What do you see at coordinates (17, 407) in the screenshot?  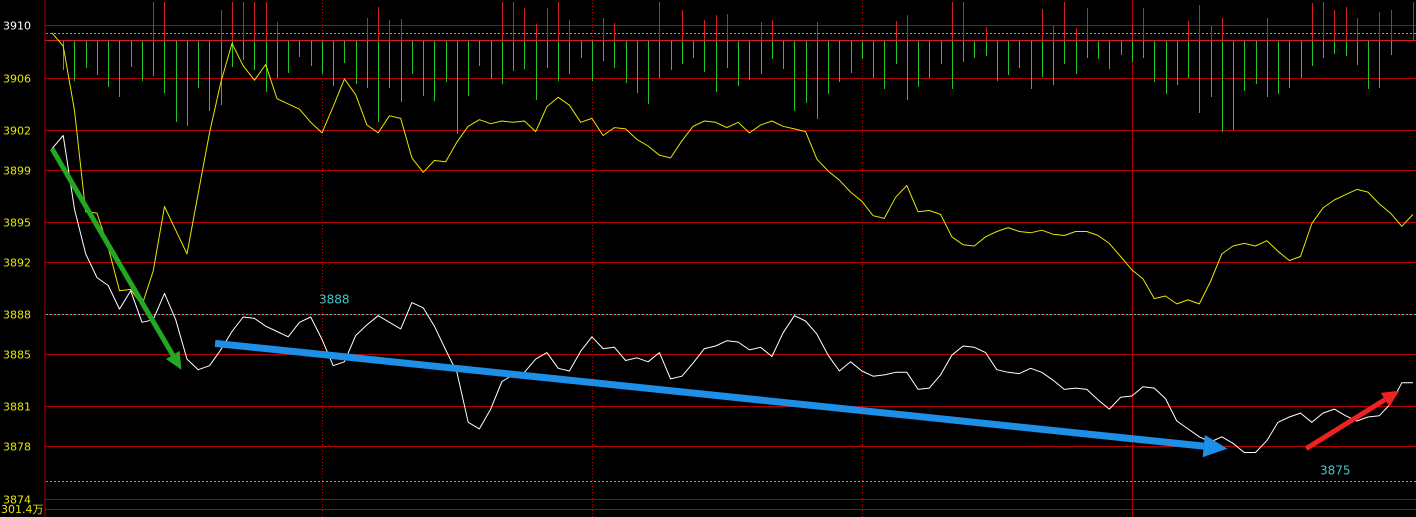 I see `y-tick-label: 3881` at bounding box center [17, 407].